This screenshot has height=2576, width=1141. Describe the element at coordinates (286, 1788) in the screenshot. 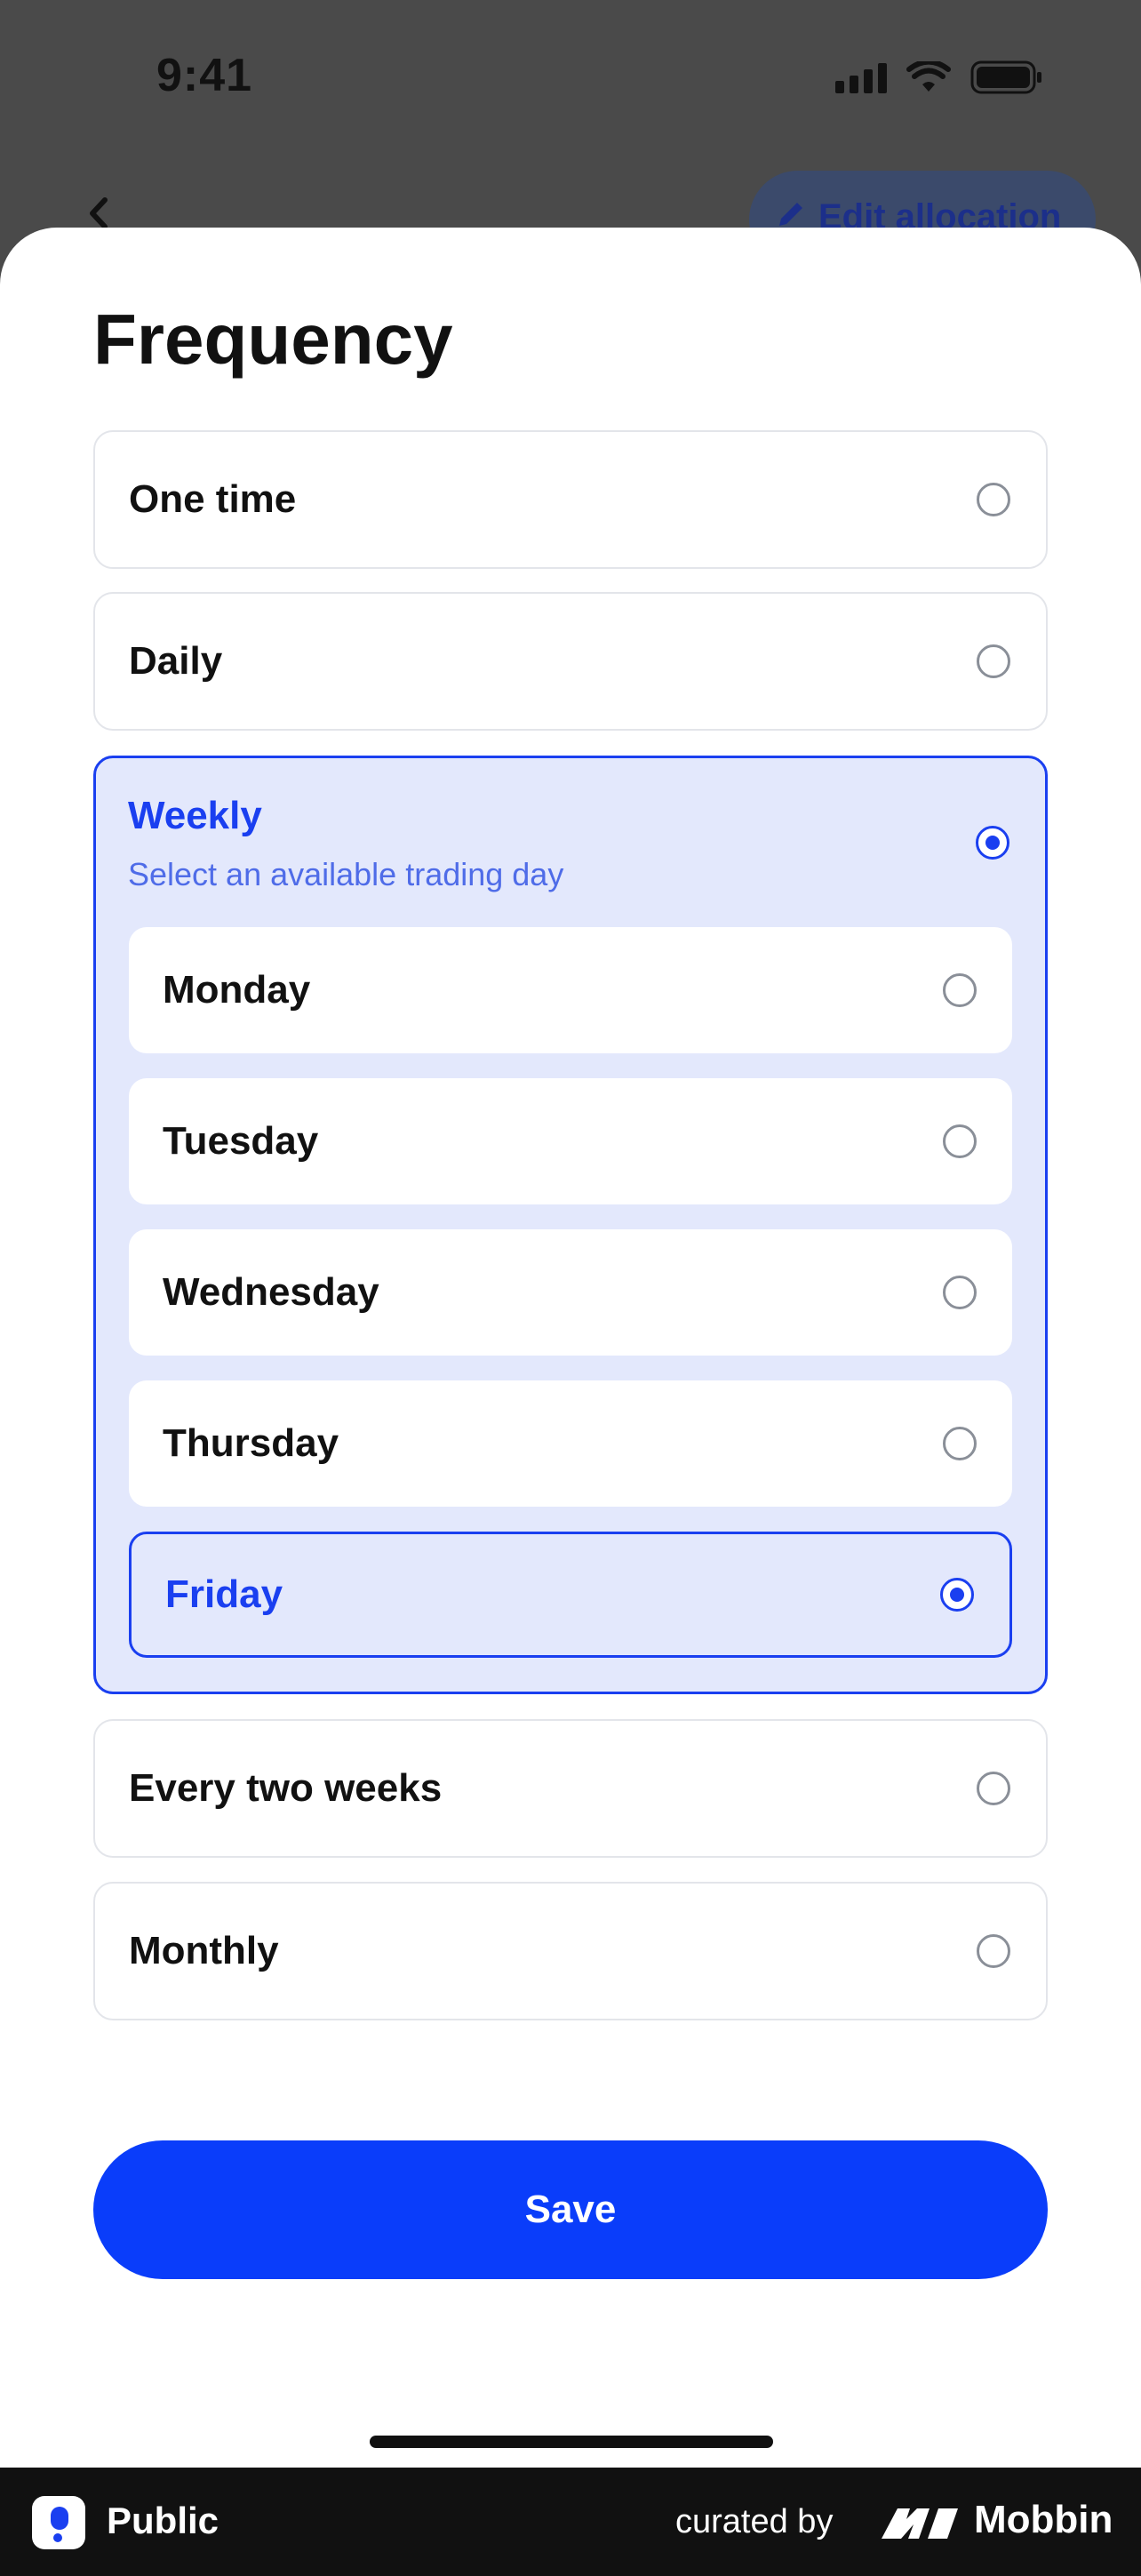

I see `option-label: Every two weeks` at that location.